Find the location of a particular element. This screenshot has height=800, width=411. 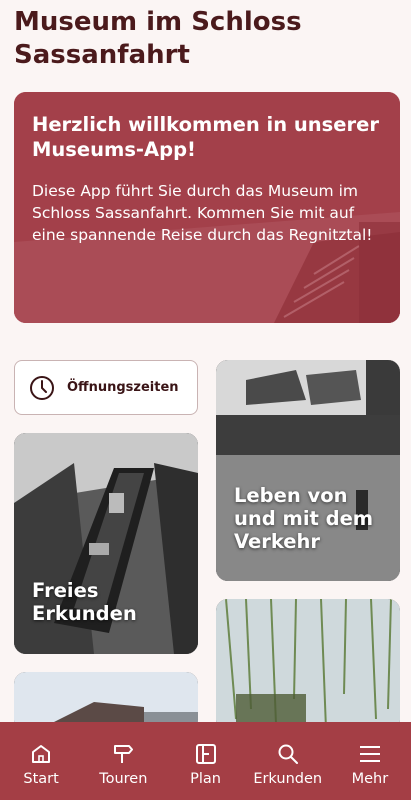

opening-hours-button: Öffnungszeiten is located at coordinates (106, 387).